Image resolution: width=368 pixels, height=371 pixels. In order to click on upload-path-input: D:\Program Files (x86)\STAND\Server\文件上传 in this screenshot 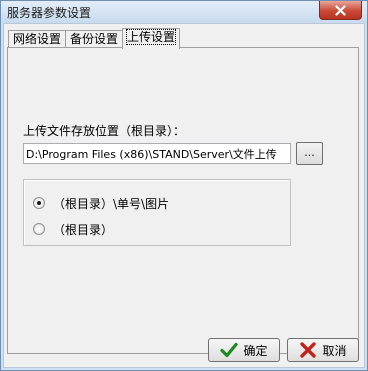, I will do `click(157, 153)`.